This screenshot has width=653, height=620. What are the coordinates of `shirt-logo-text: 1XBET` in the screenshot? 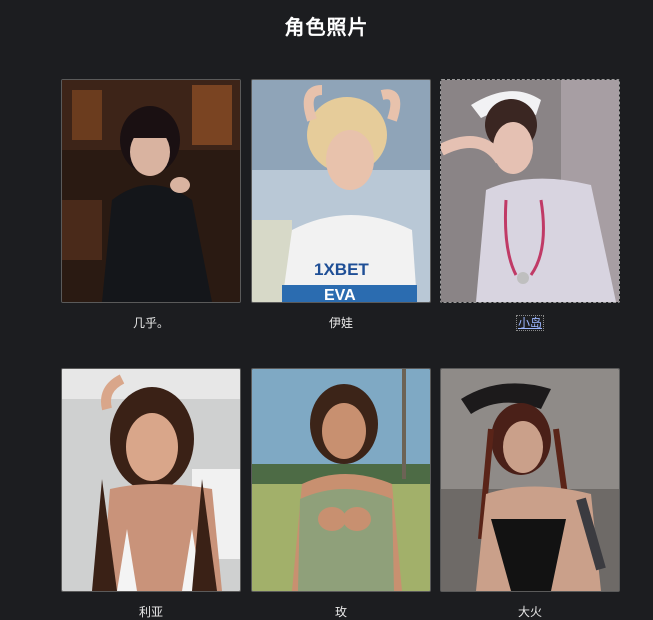 It's located at (341, 269).